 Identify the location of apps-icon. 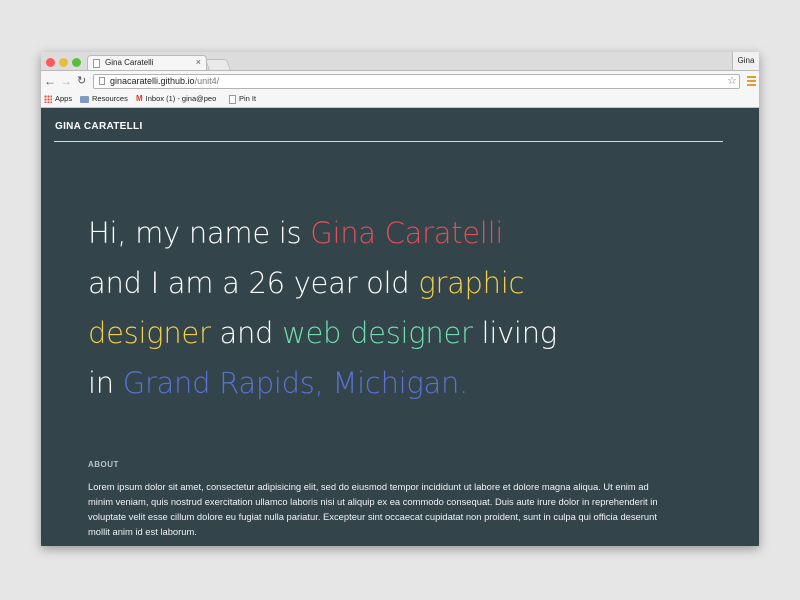
(48, 99).